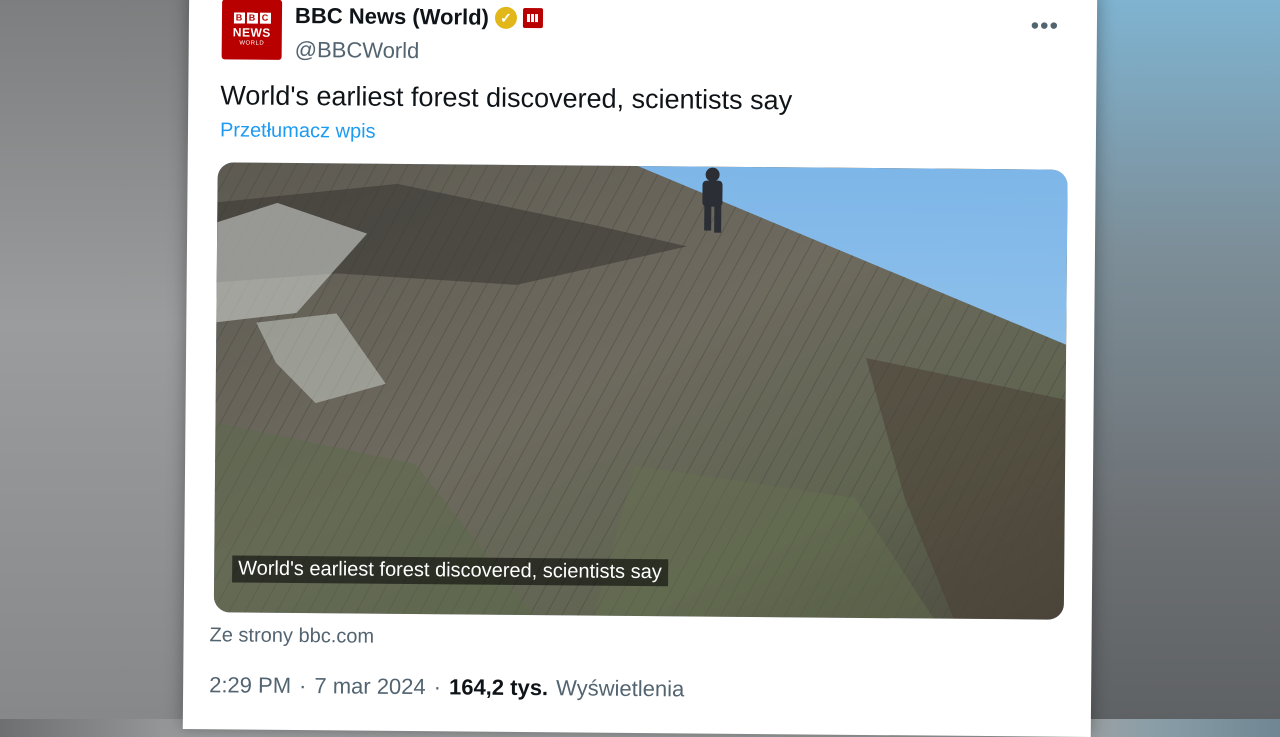  Describe the element at coordinates (498, 687) in the screenshot. I see `views-count: 164,2 tys.` at that location.